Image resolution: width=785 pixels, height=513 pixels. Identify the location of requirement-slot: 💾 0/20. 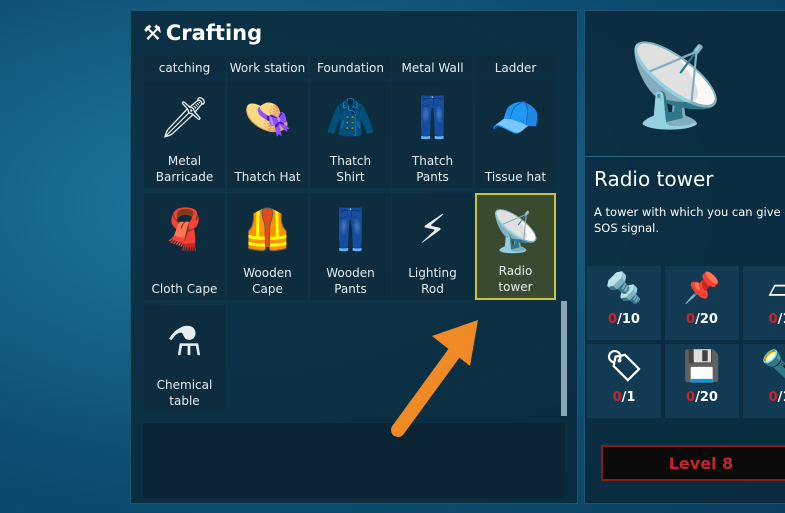
(702, 381).